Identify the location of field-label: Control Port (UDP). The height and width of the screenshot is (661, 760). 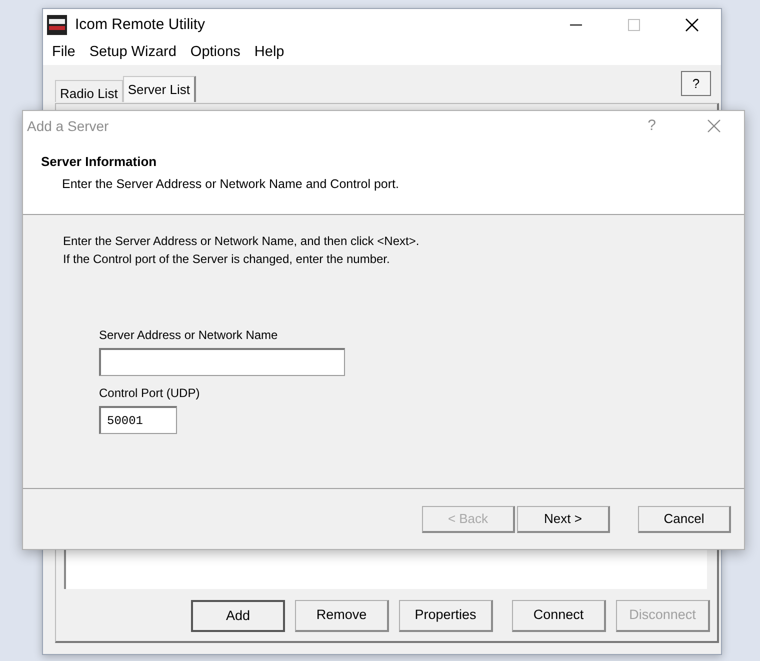
(149, 393).